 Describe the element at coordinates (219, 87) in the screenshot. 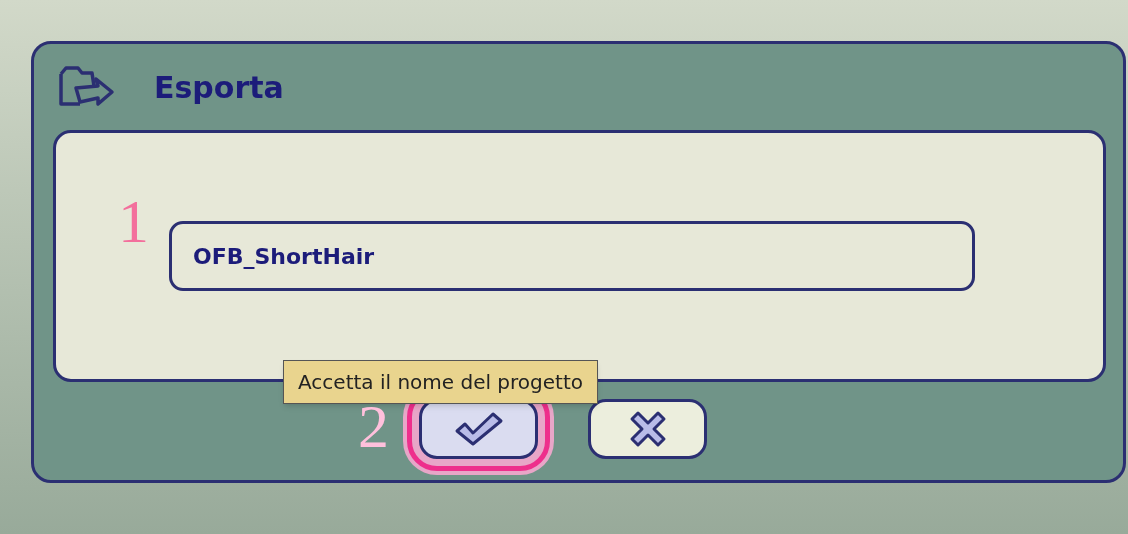

I see `dialog-title: Esporta` at that location.